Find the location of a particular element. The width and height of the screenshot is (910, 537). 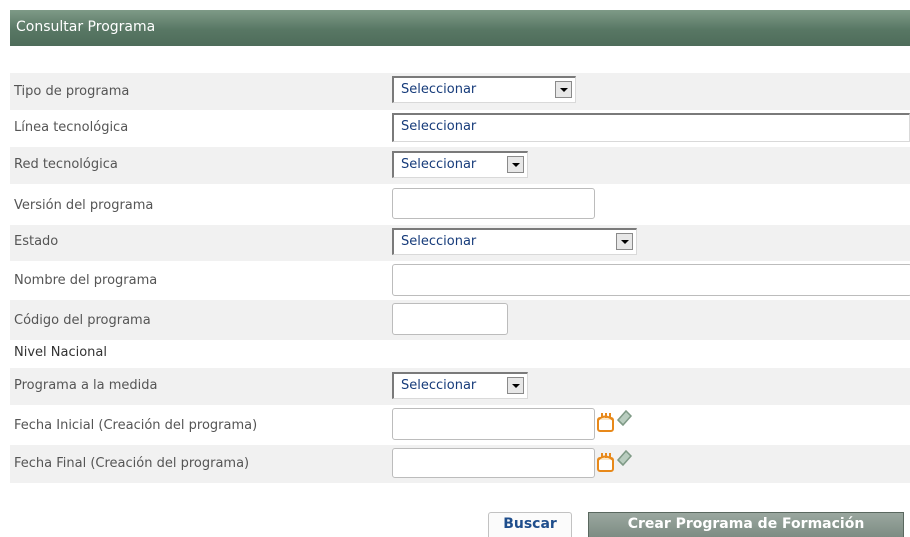

row-nombre-programa: Nombre del programa is located at coordinates (460, 280).